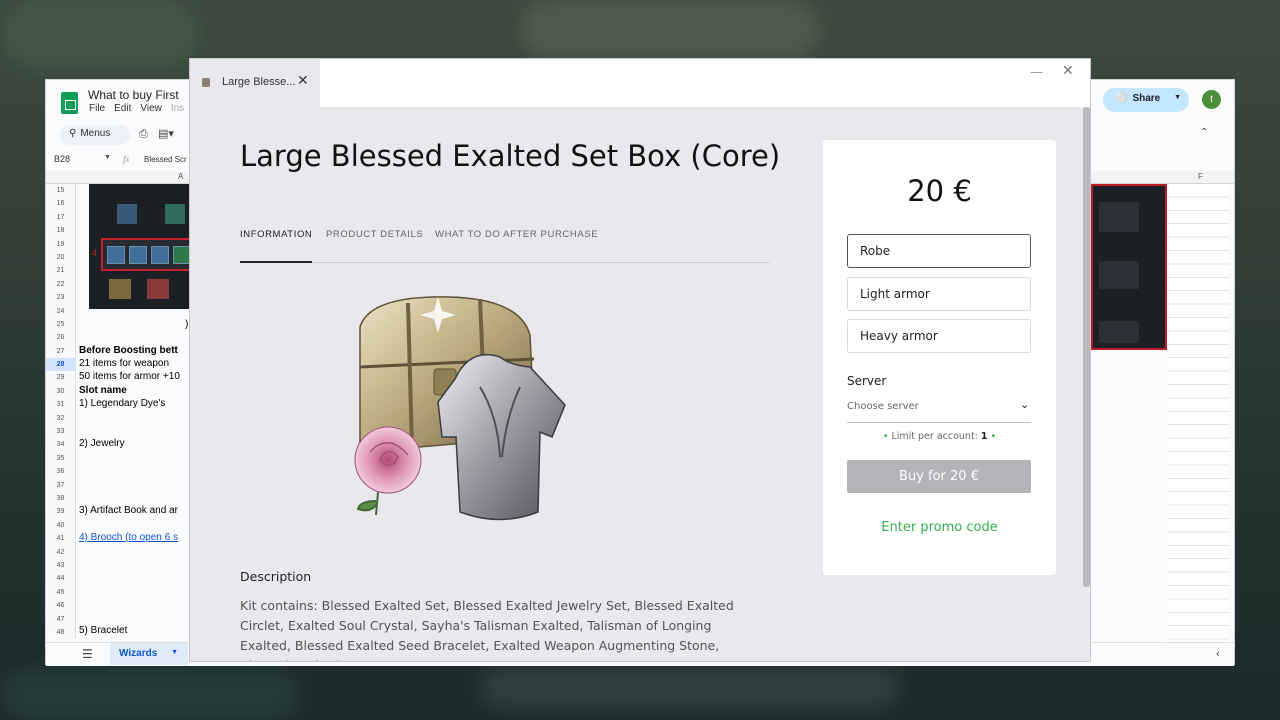  What do you see at coordinates (165, 159) in the screenshot?
I see `formula-bar-value: Blessed Scr` at bounding box center [165, 159].